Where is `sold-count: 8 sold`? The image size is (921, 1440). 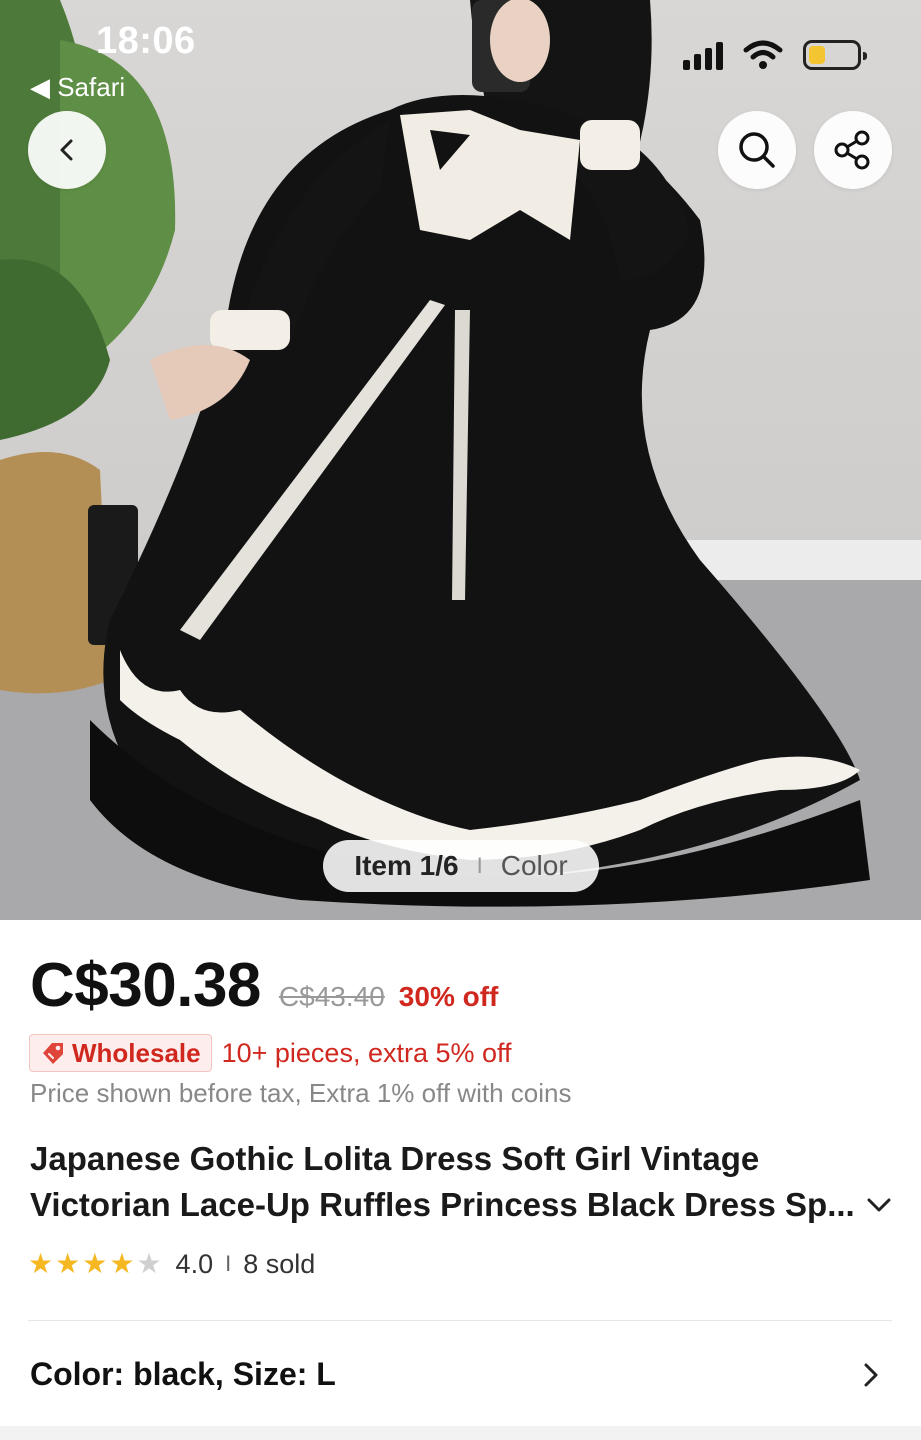 sold-count: 8 sold is located at coordinates (279, 1263).